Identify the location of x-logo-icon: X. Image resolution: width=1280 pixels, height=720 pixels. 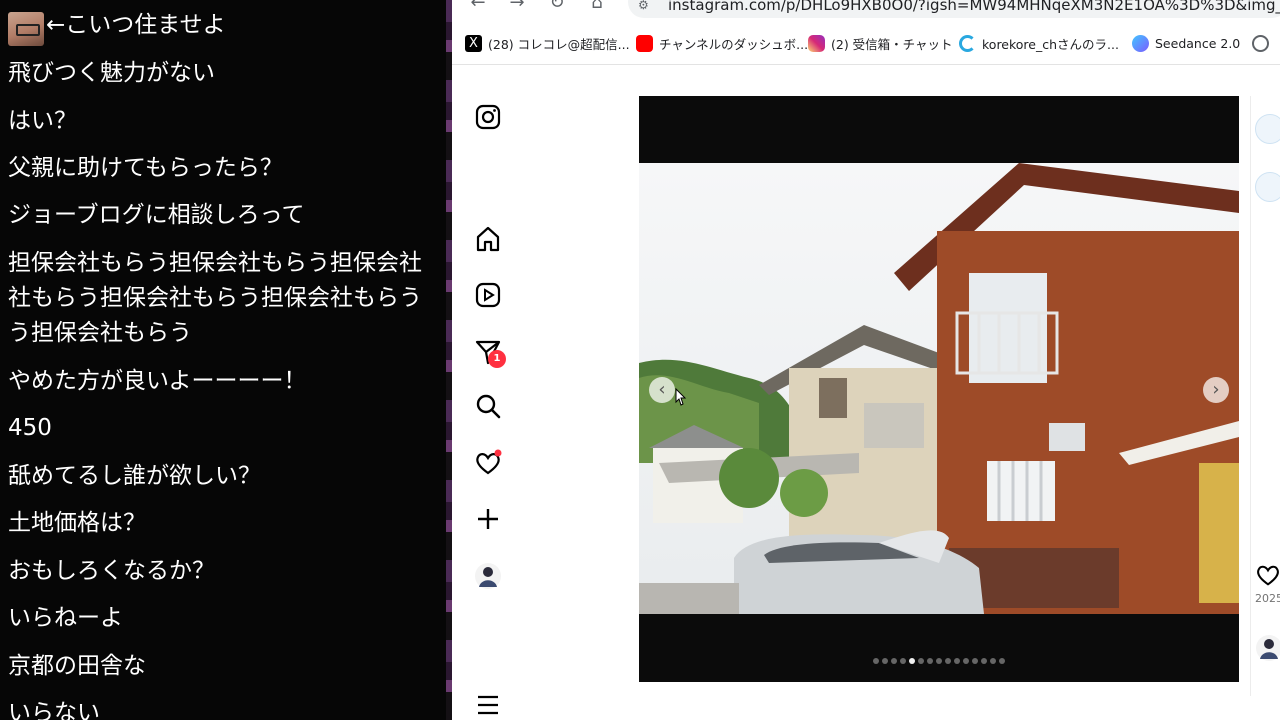
(473, 43).